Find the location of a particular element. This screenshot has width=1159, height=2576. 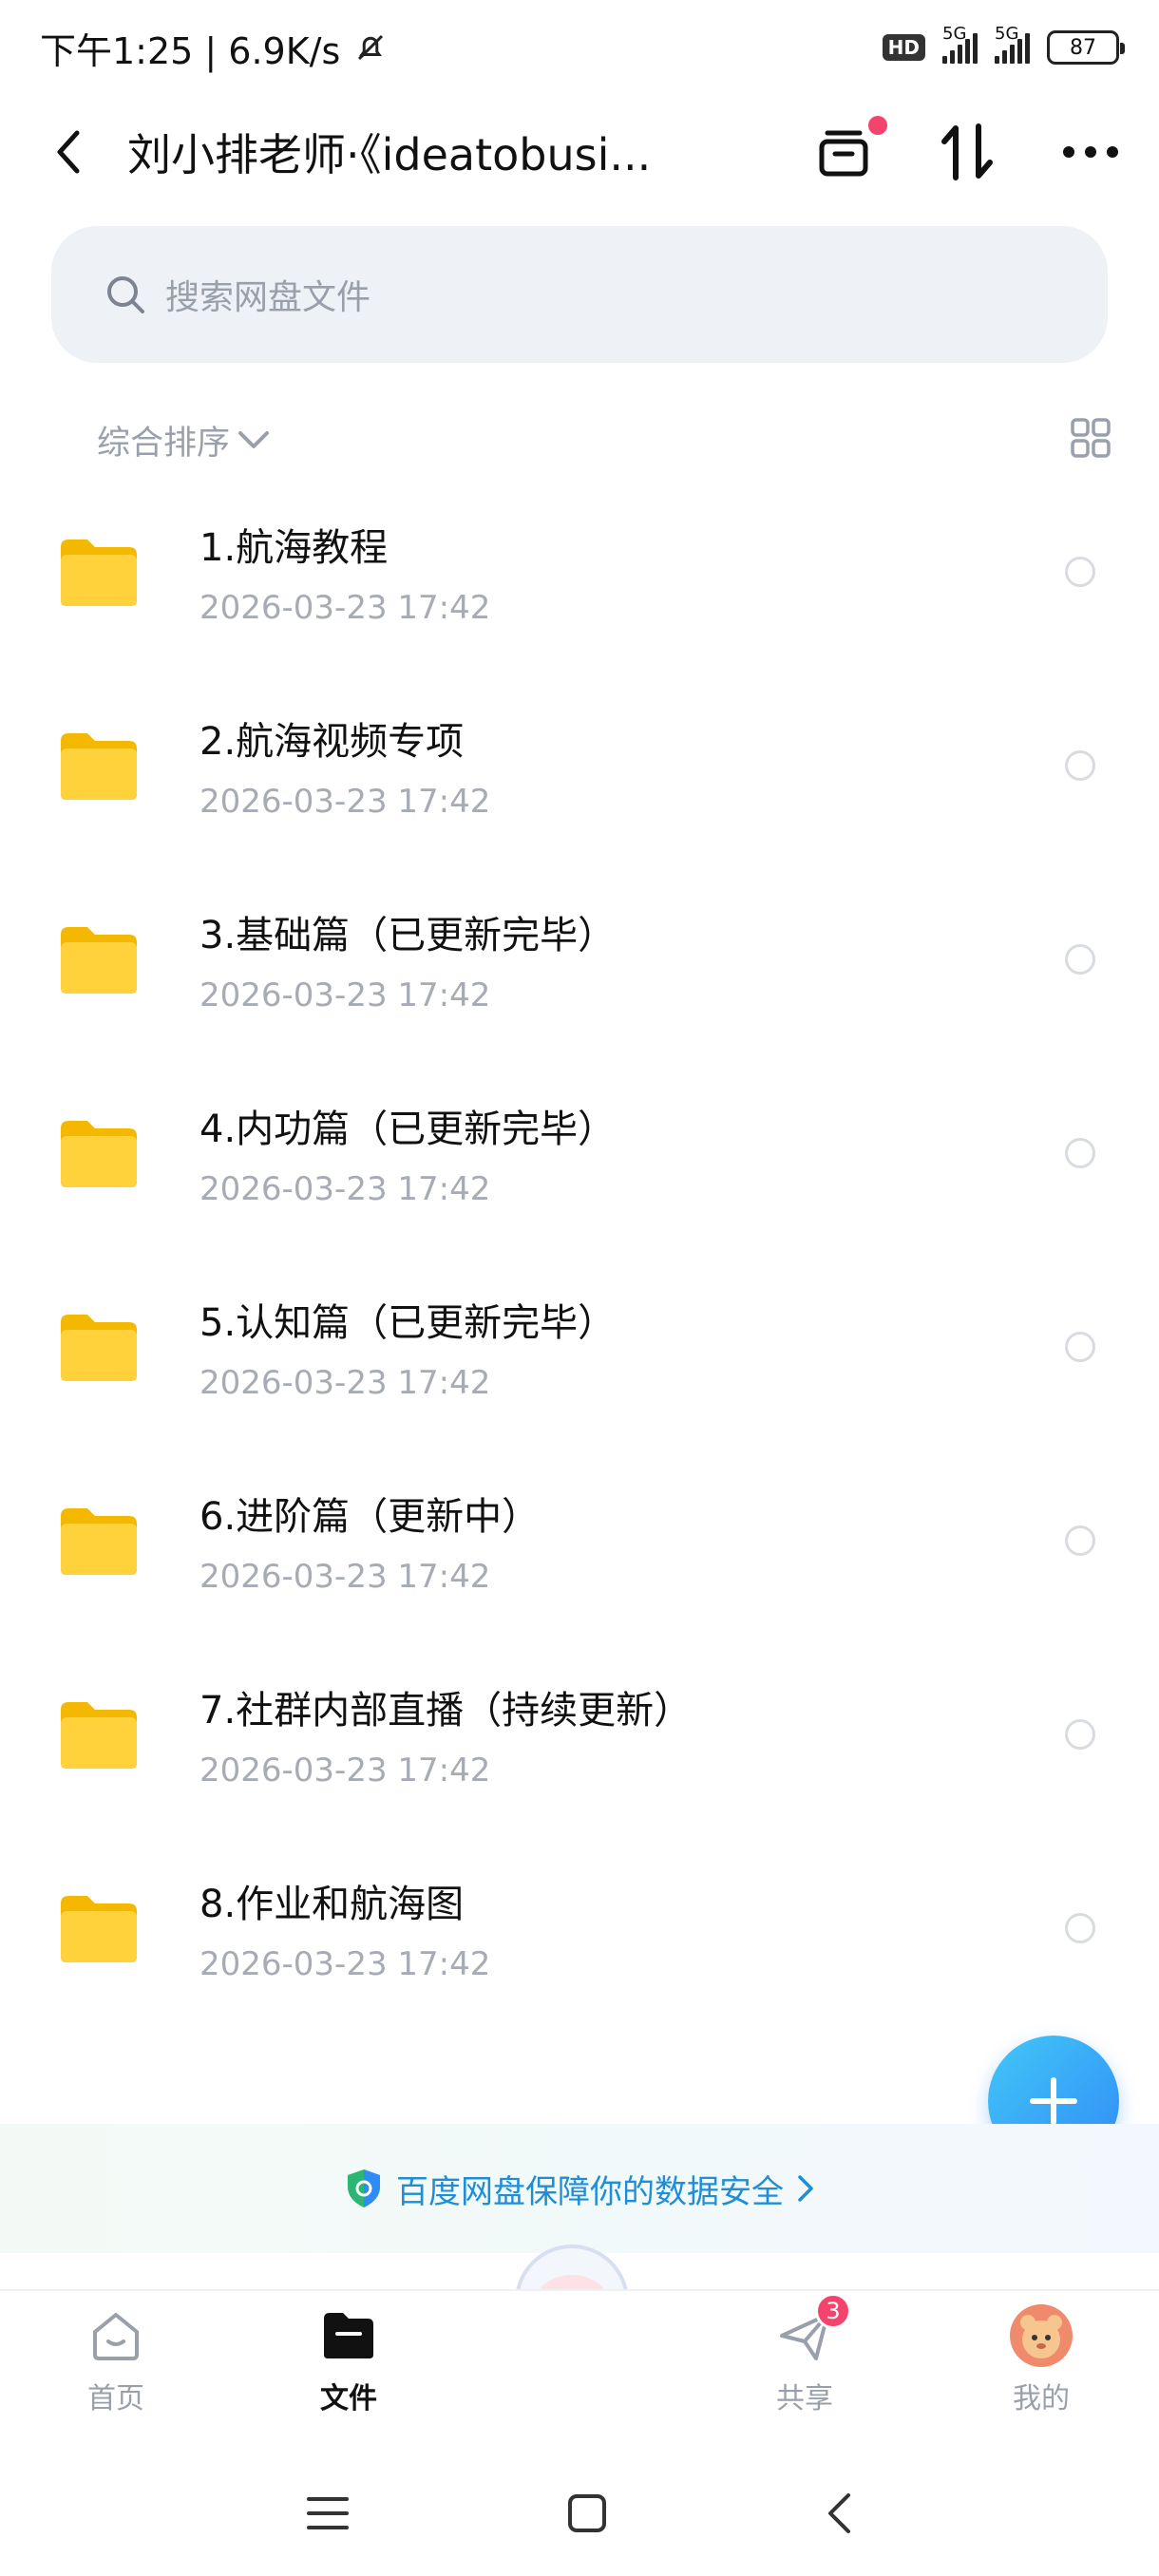

tab-share-label: 共享 is located at coordinates (804, 2398).